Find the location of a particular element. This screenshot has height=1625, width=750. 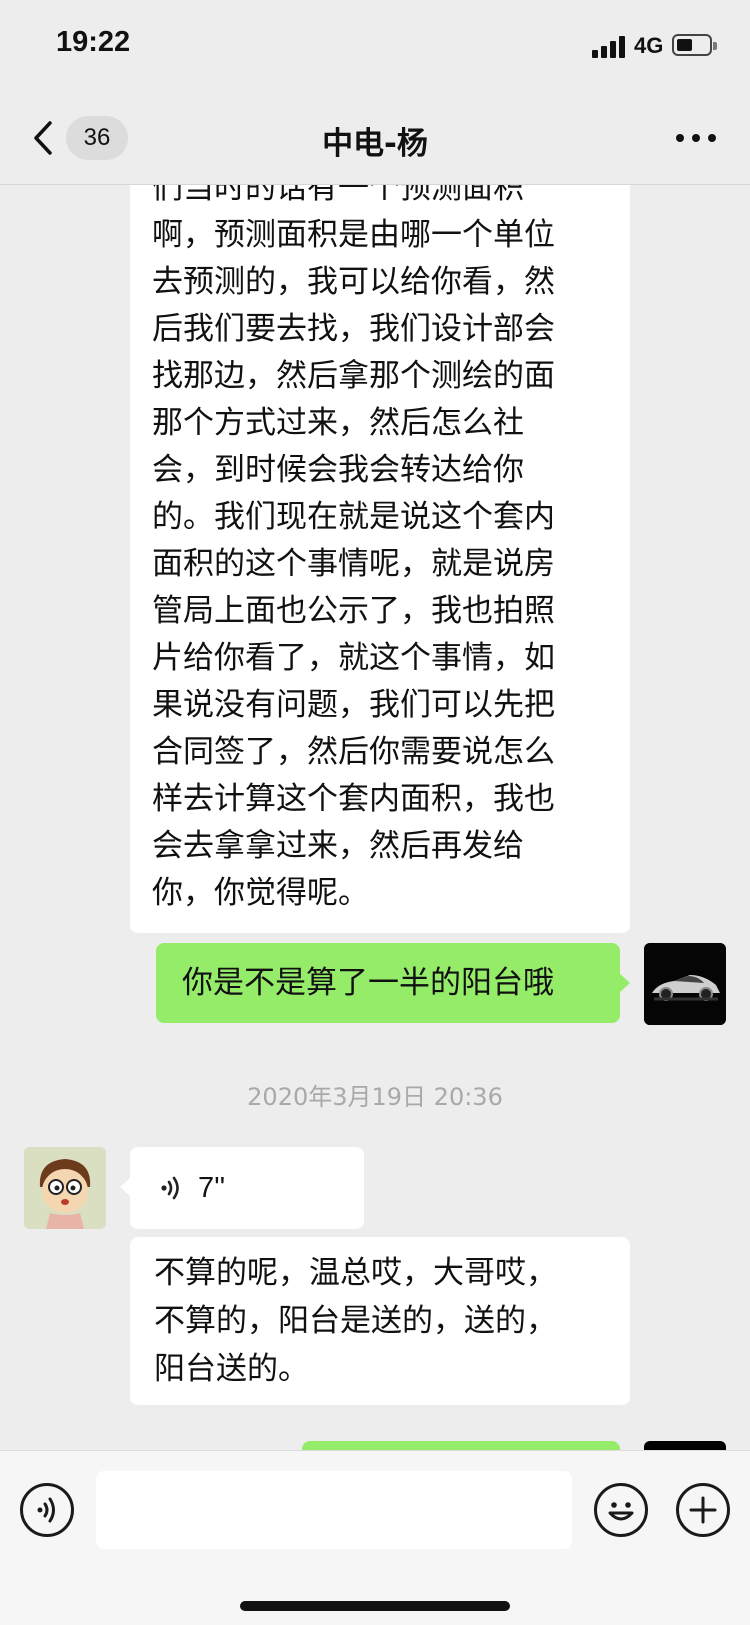

message-line: 你，你觉得呢。 is located at coordinates (260, 893).